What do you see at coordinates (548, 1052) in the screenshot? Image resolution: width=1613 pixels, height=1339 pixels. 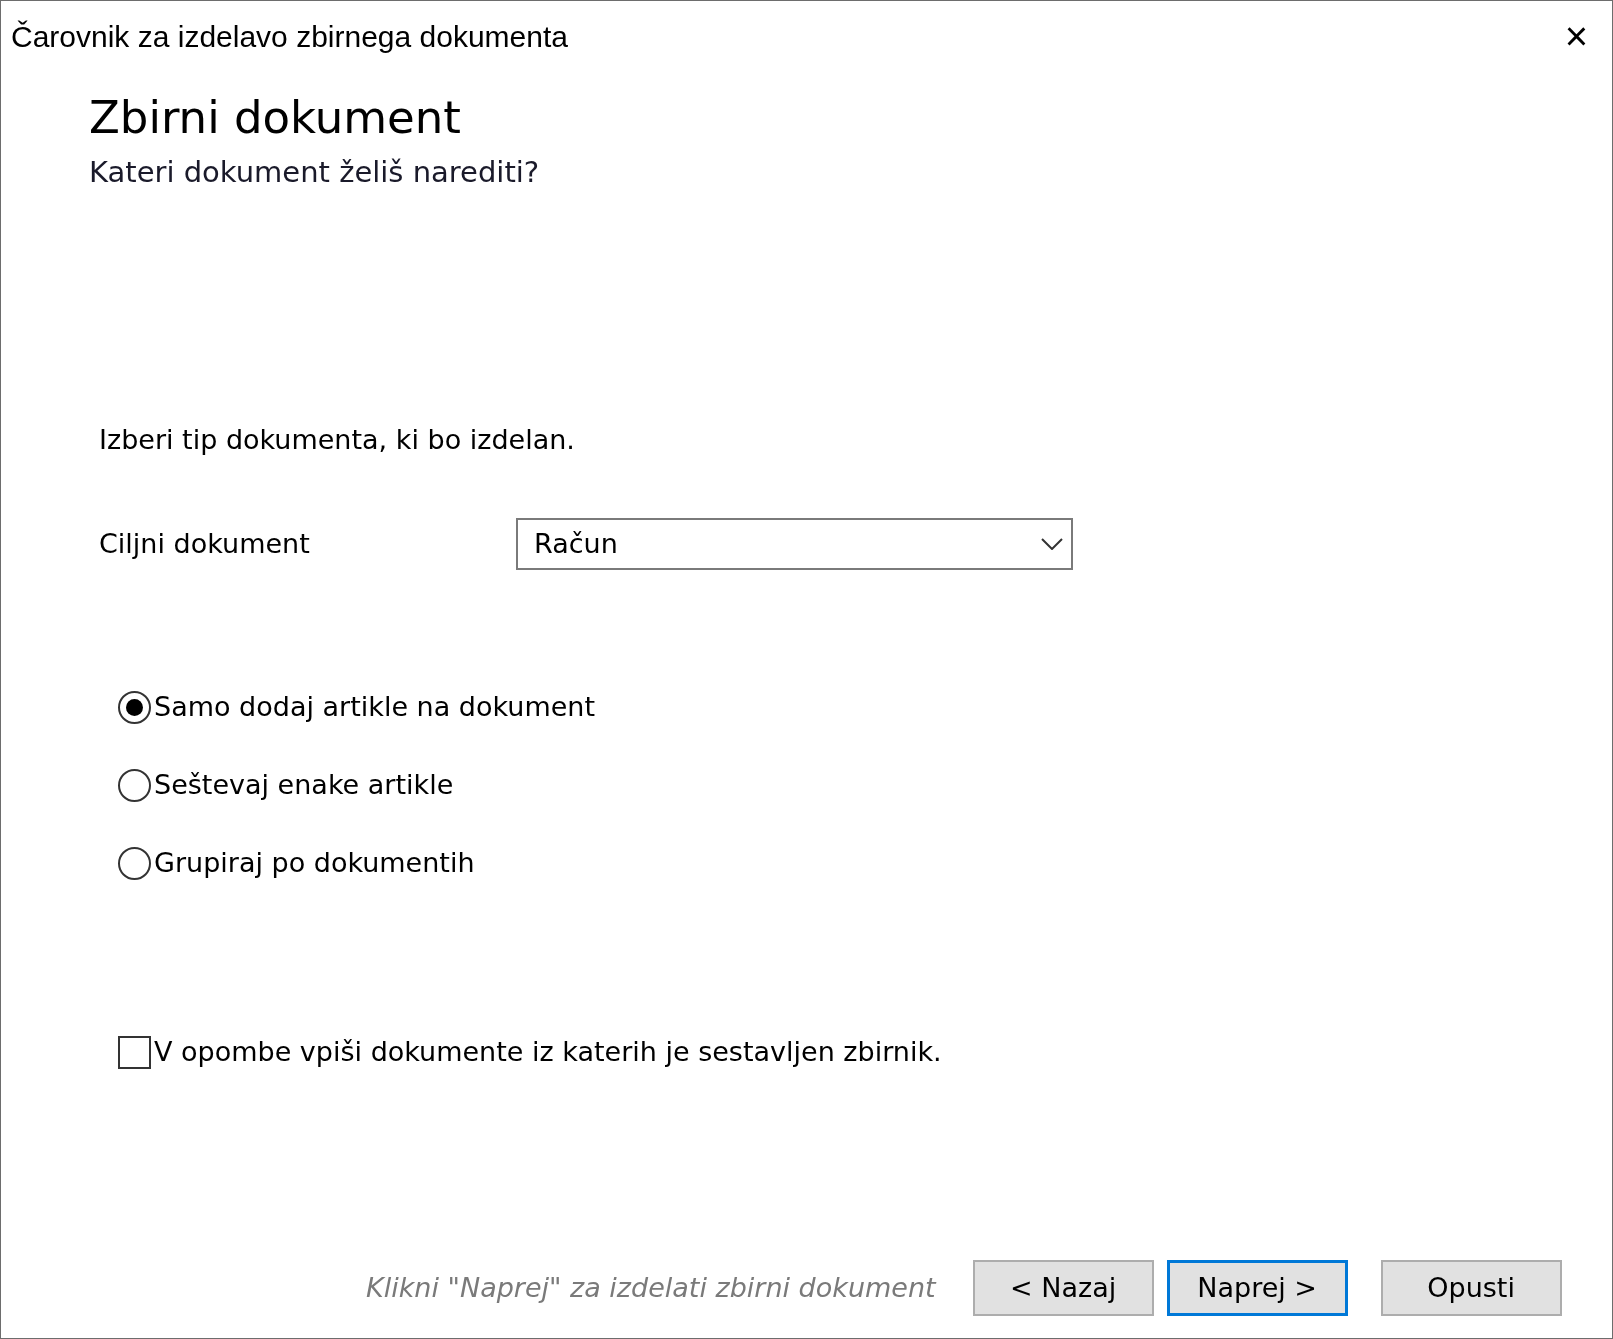 I see `checkbox-label: V opombe vpiši dokumente iz katerih je sestavljen zbirnik.` at bounding box center [548, 1052].